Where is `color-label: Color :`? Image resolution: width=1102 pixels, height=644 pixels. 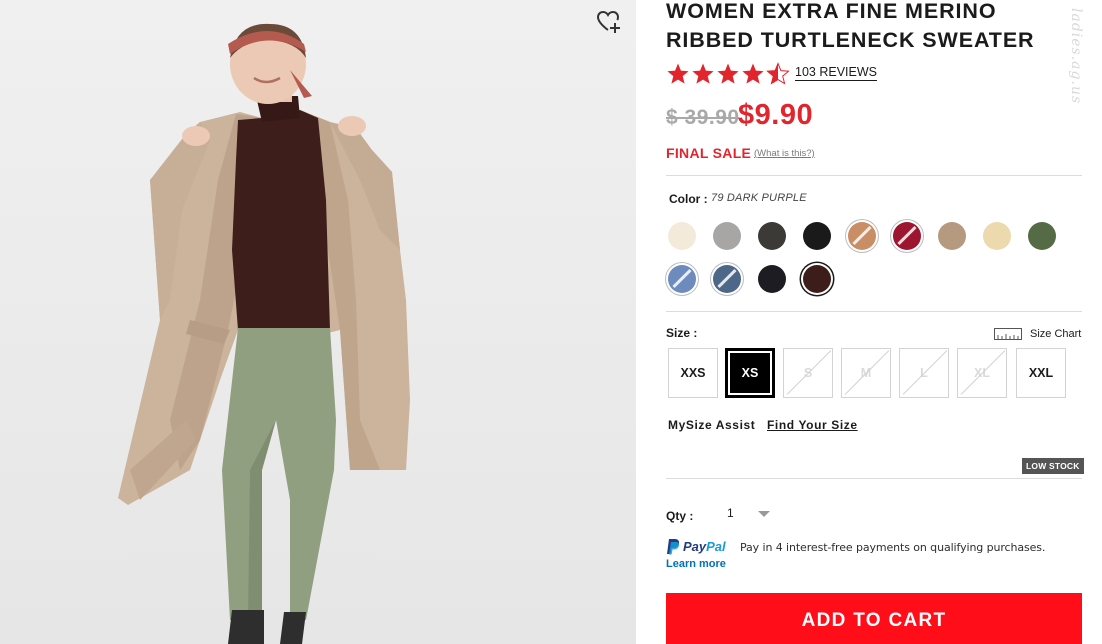
color-label: Color : is located at coordinates (688, 199).